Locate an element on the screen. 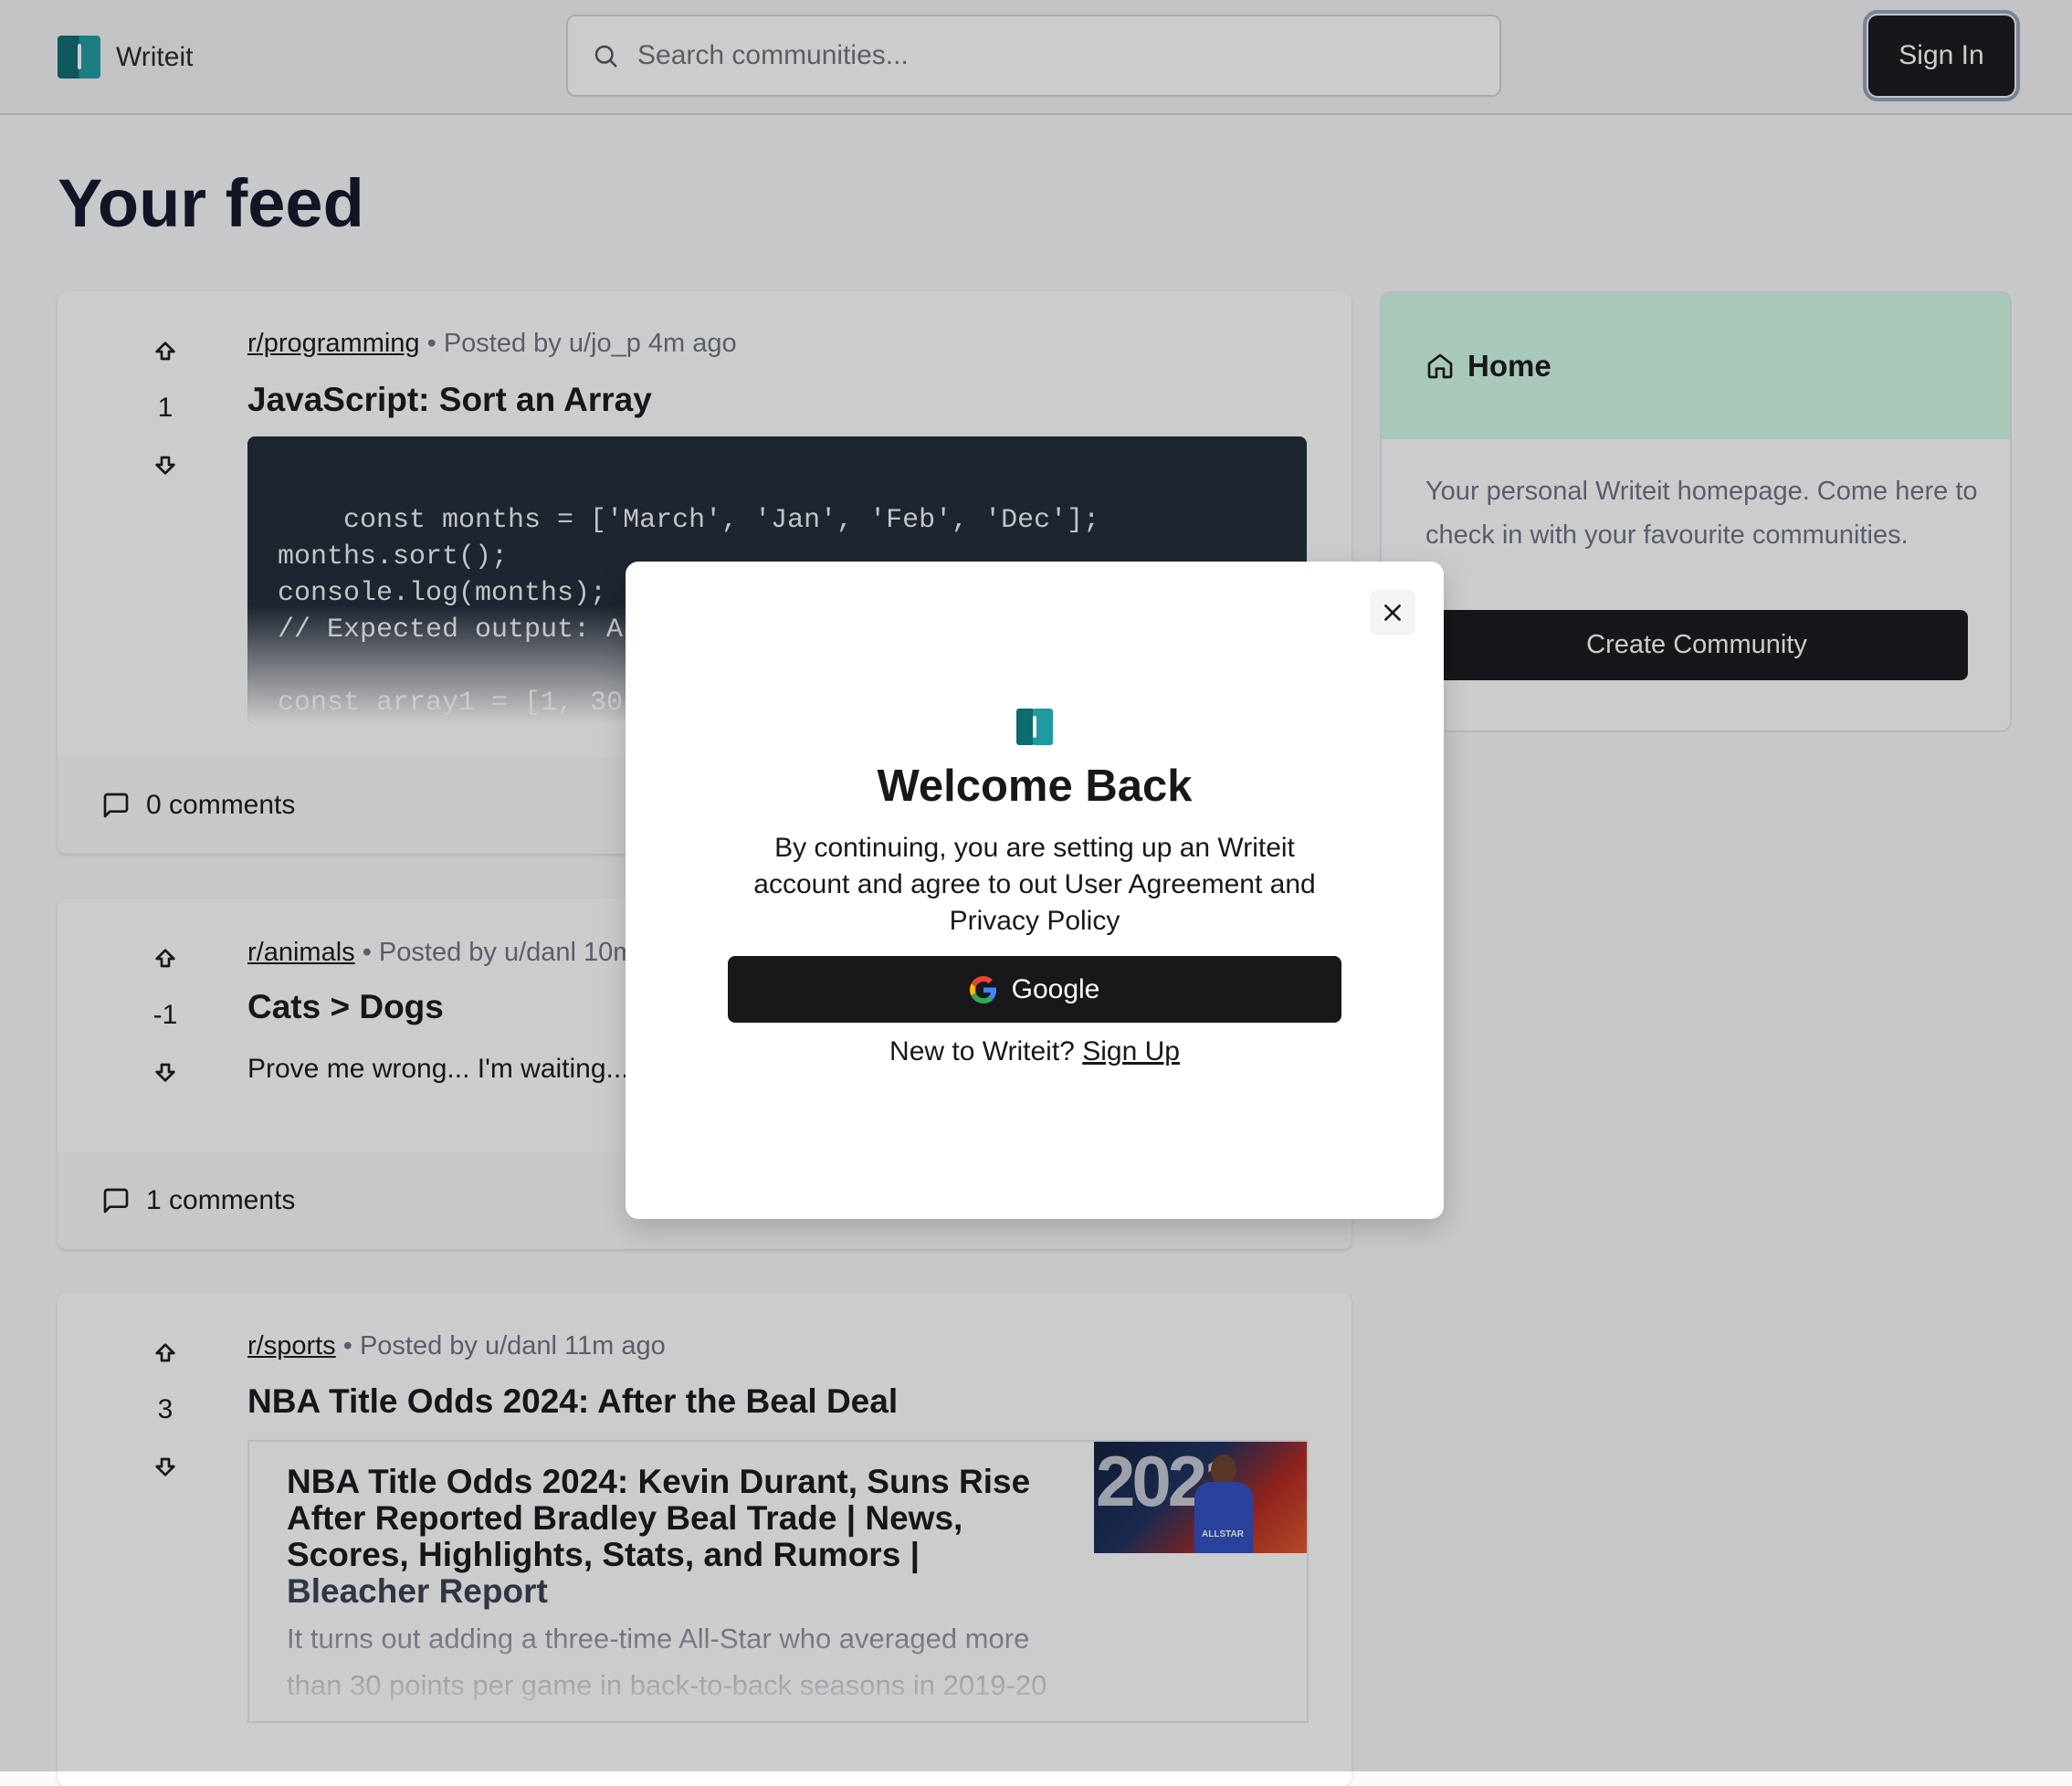 This screenshot has width=2072, height=1786. google-button-label: Google is located at coordinates (1055, 988).